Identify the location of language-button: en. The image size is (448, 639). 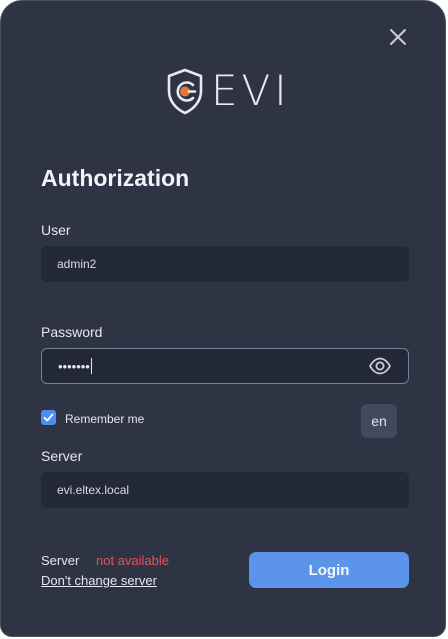
(379, 421).